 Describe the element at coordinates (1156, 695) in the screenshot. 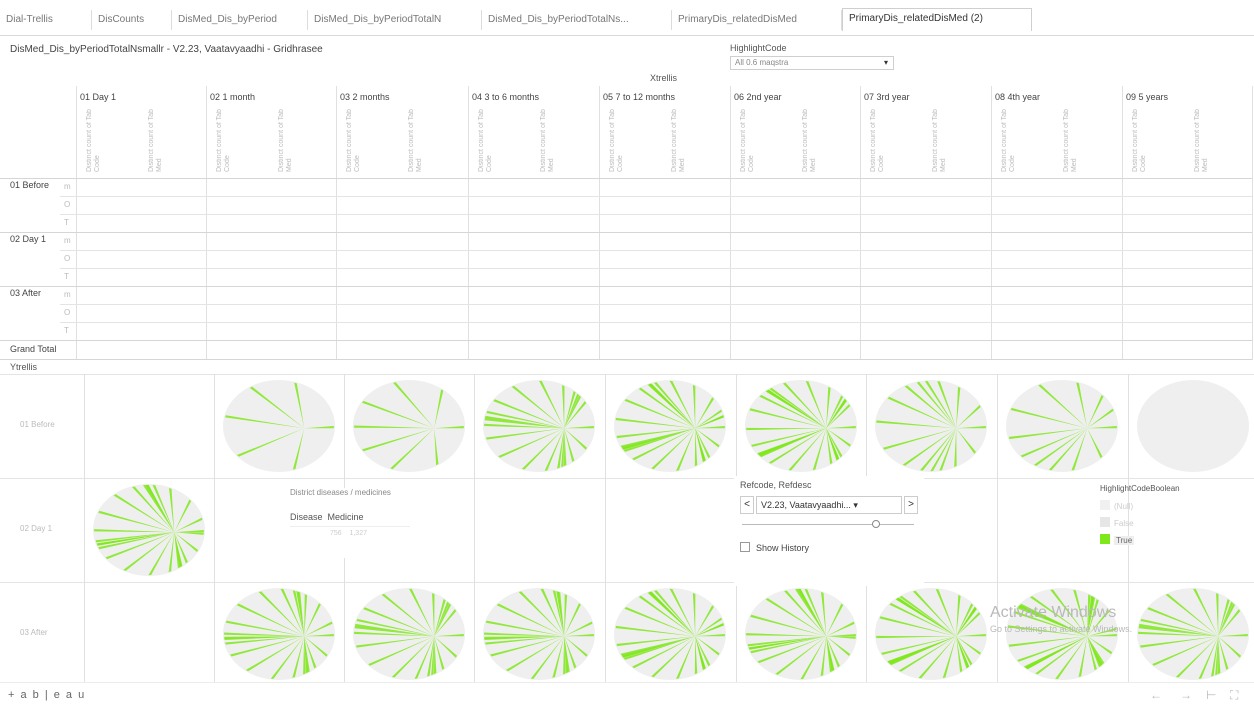

I see `undo-icon: ←` at that location.